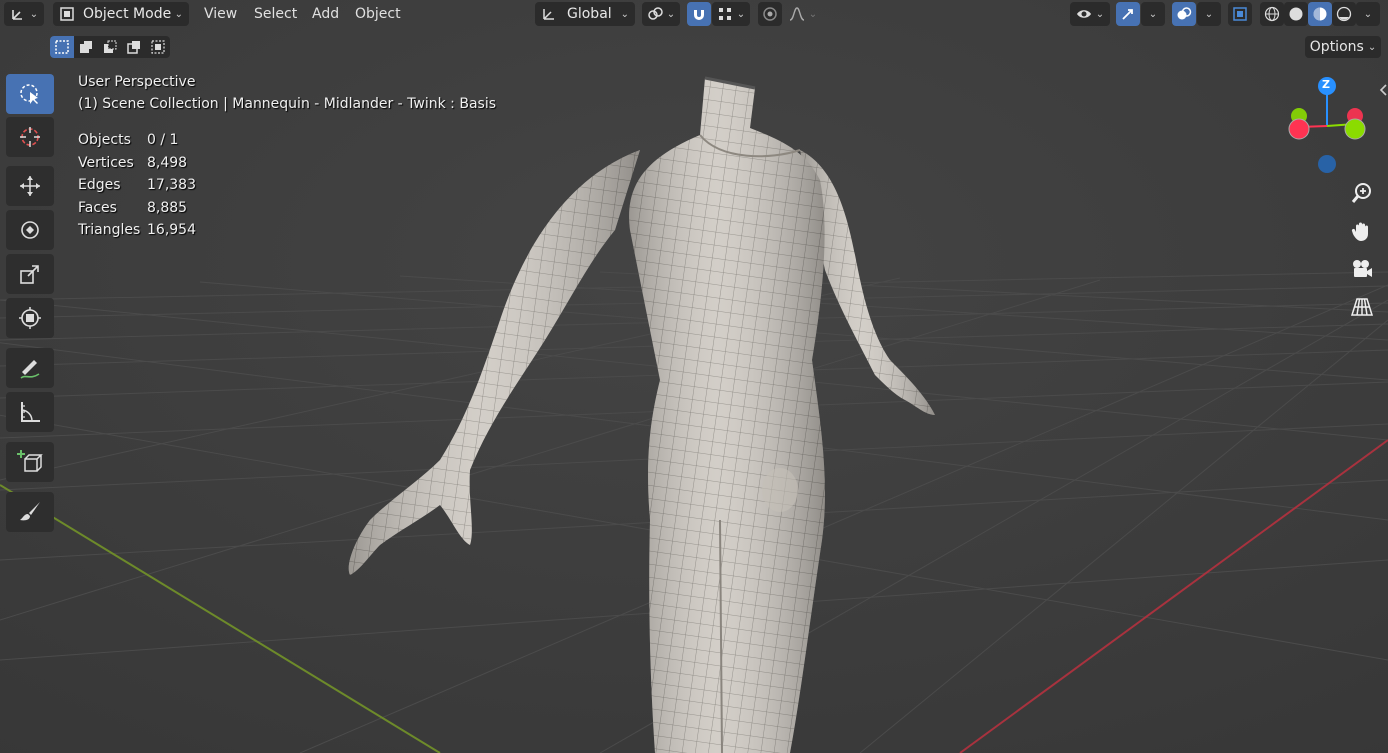 The height and width of the screenshot is (753, 1388). I want to click on brush-icon, so click(30, 511).